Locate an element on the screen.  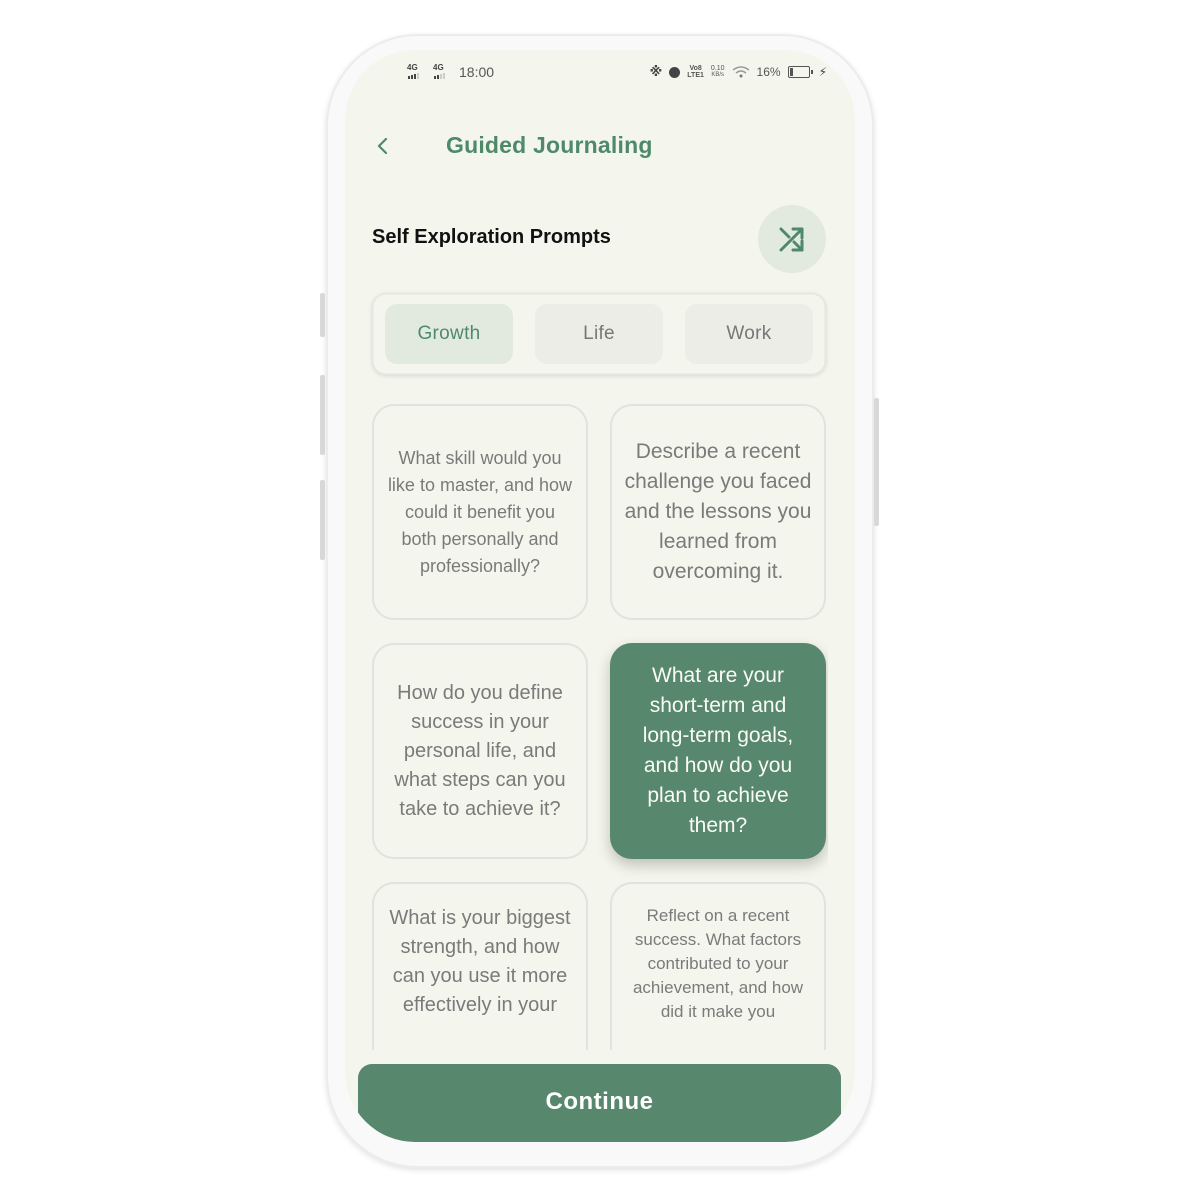
chevron-left-icon is located at coordinates (382, 146).